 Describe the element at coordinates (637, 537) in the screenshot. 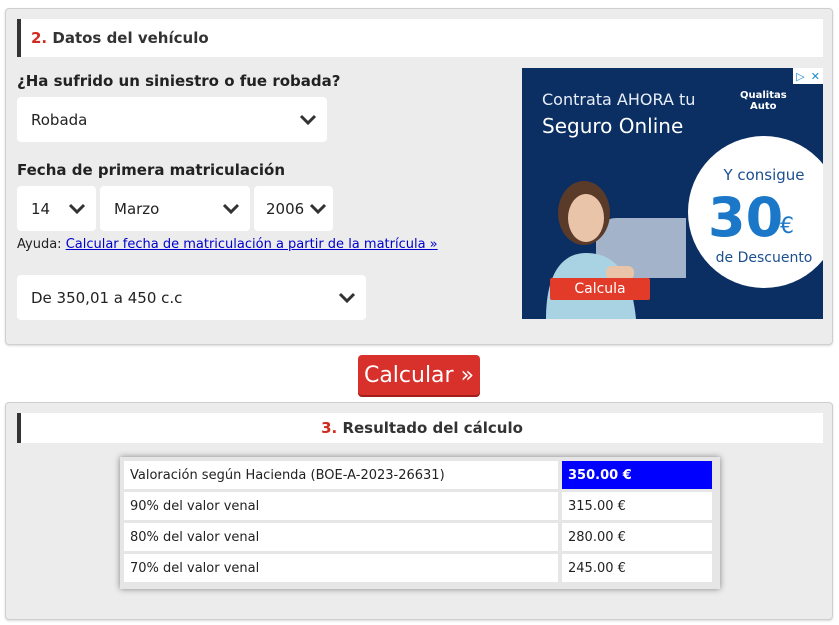

I see `result-value: 280.00 €` at that location.